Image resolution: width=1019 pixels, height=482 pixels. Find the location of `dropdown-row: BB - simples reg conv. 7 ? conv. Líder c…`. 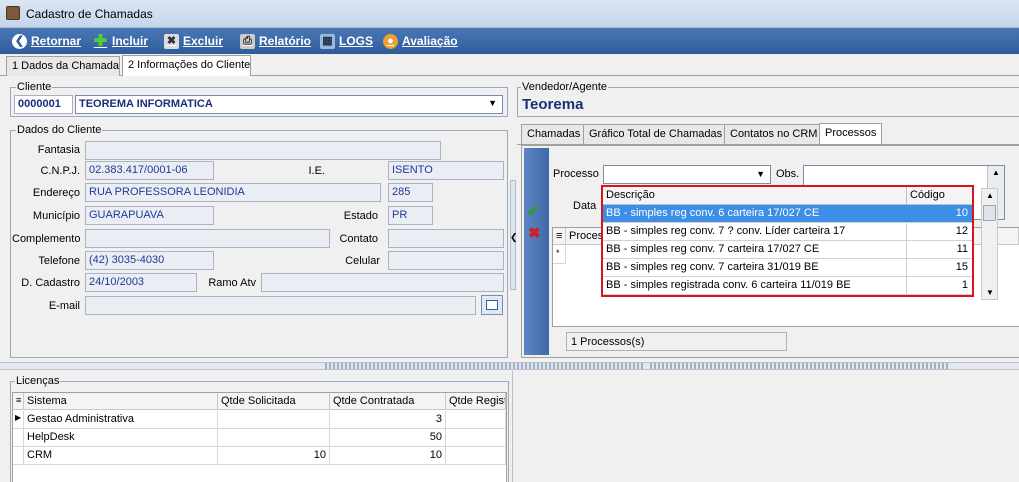

dropdown-row: BB - simples reg conv. 7 ? conv. Líder c… is located at coordinates (787, 232).